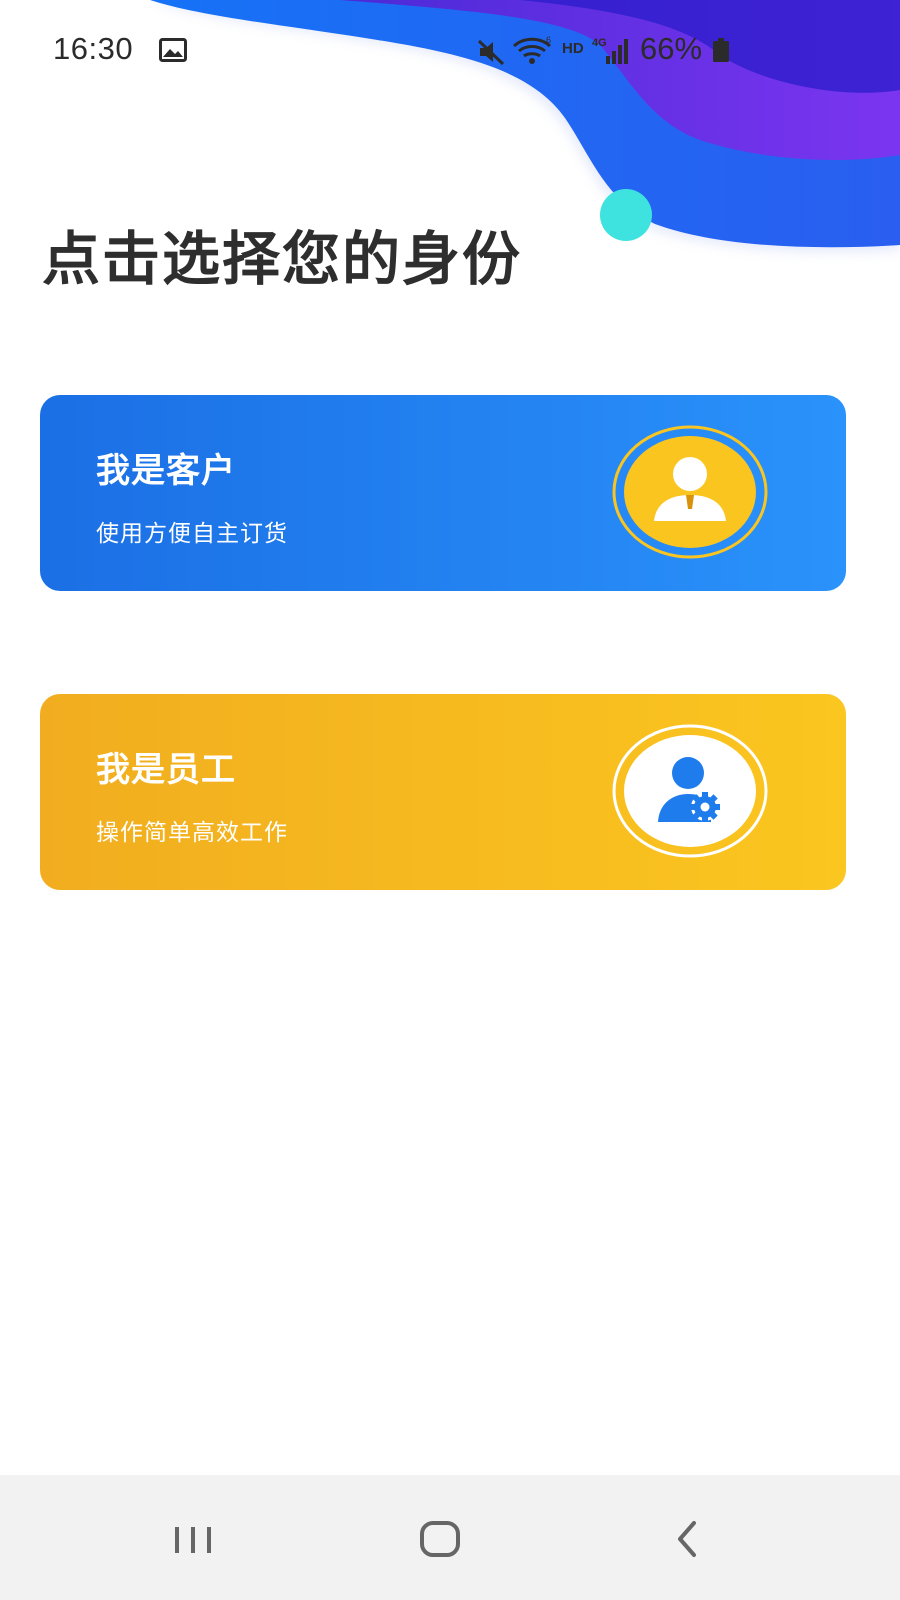 The image size is (900, 1600). I want to click on back-icon, so click(690, 1539).